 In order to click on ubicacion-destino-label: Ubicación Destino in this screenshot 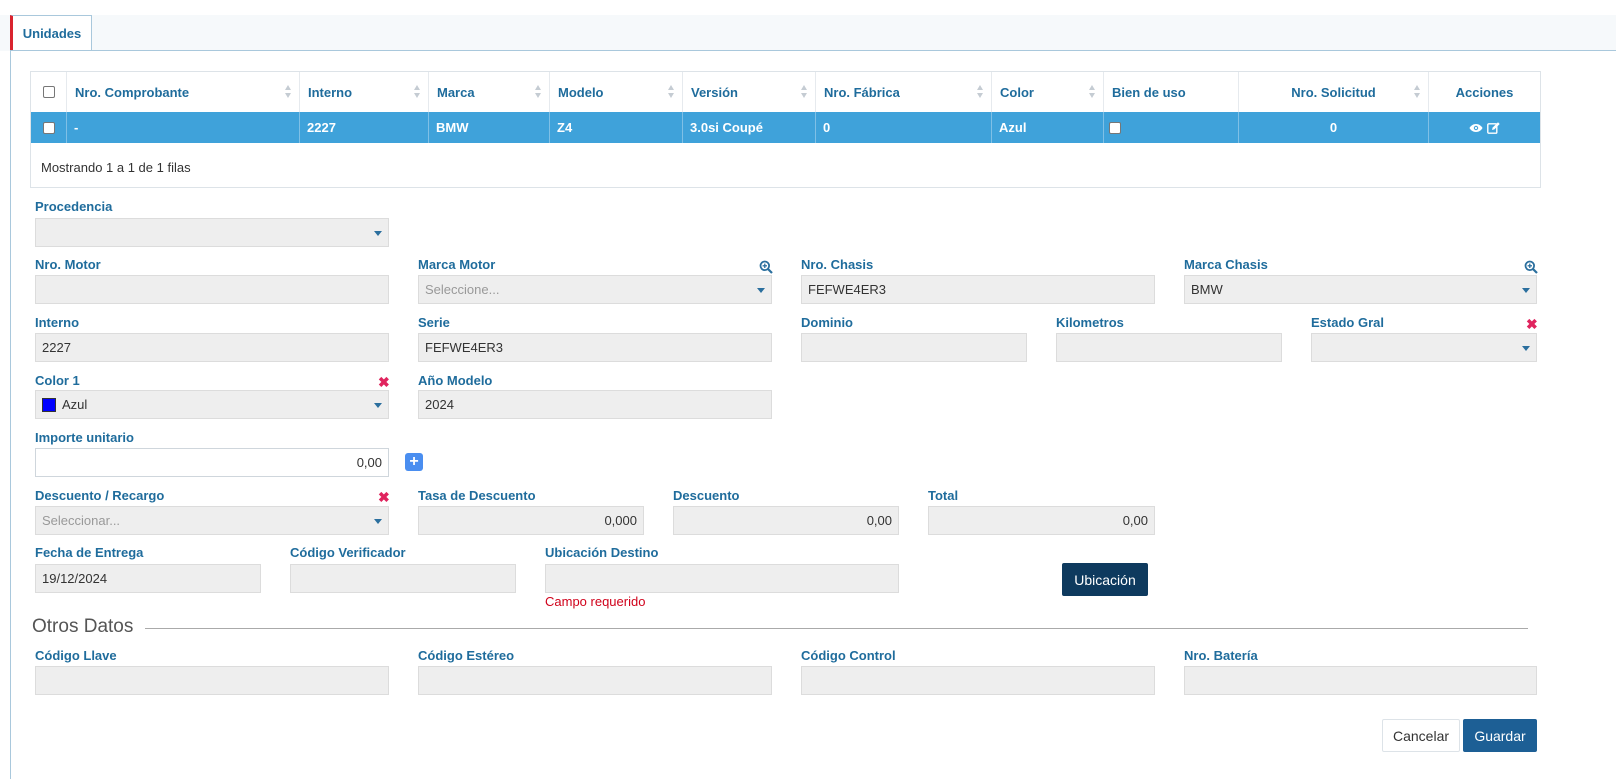, I will do `click(602, 552)`.